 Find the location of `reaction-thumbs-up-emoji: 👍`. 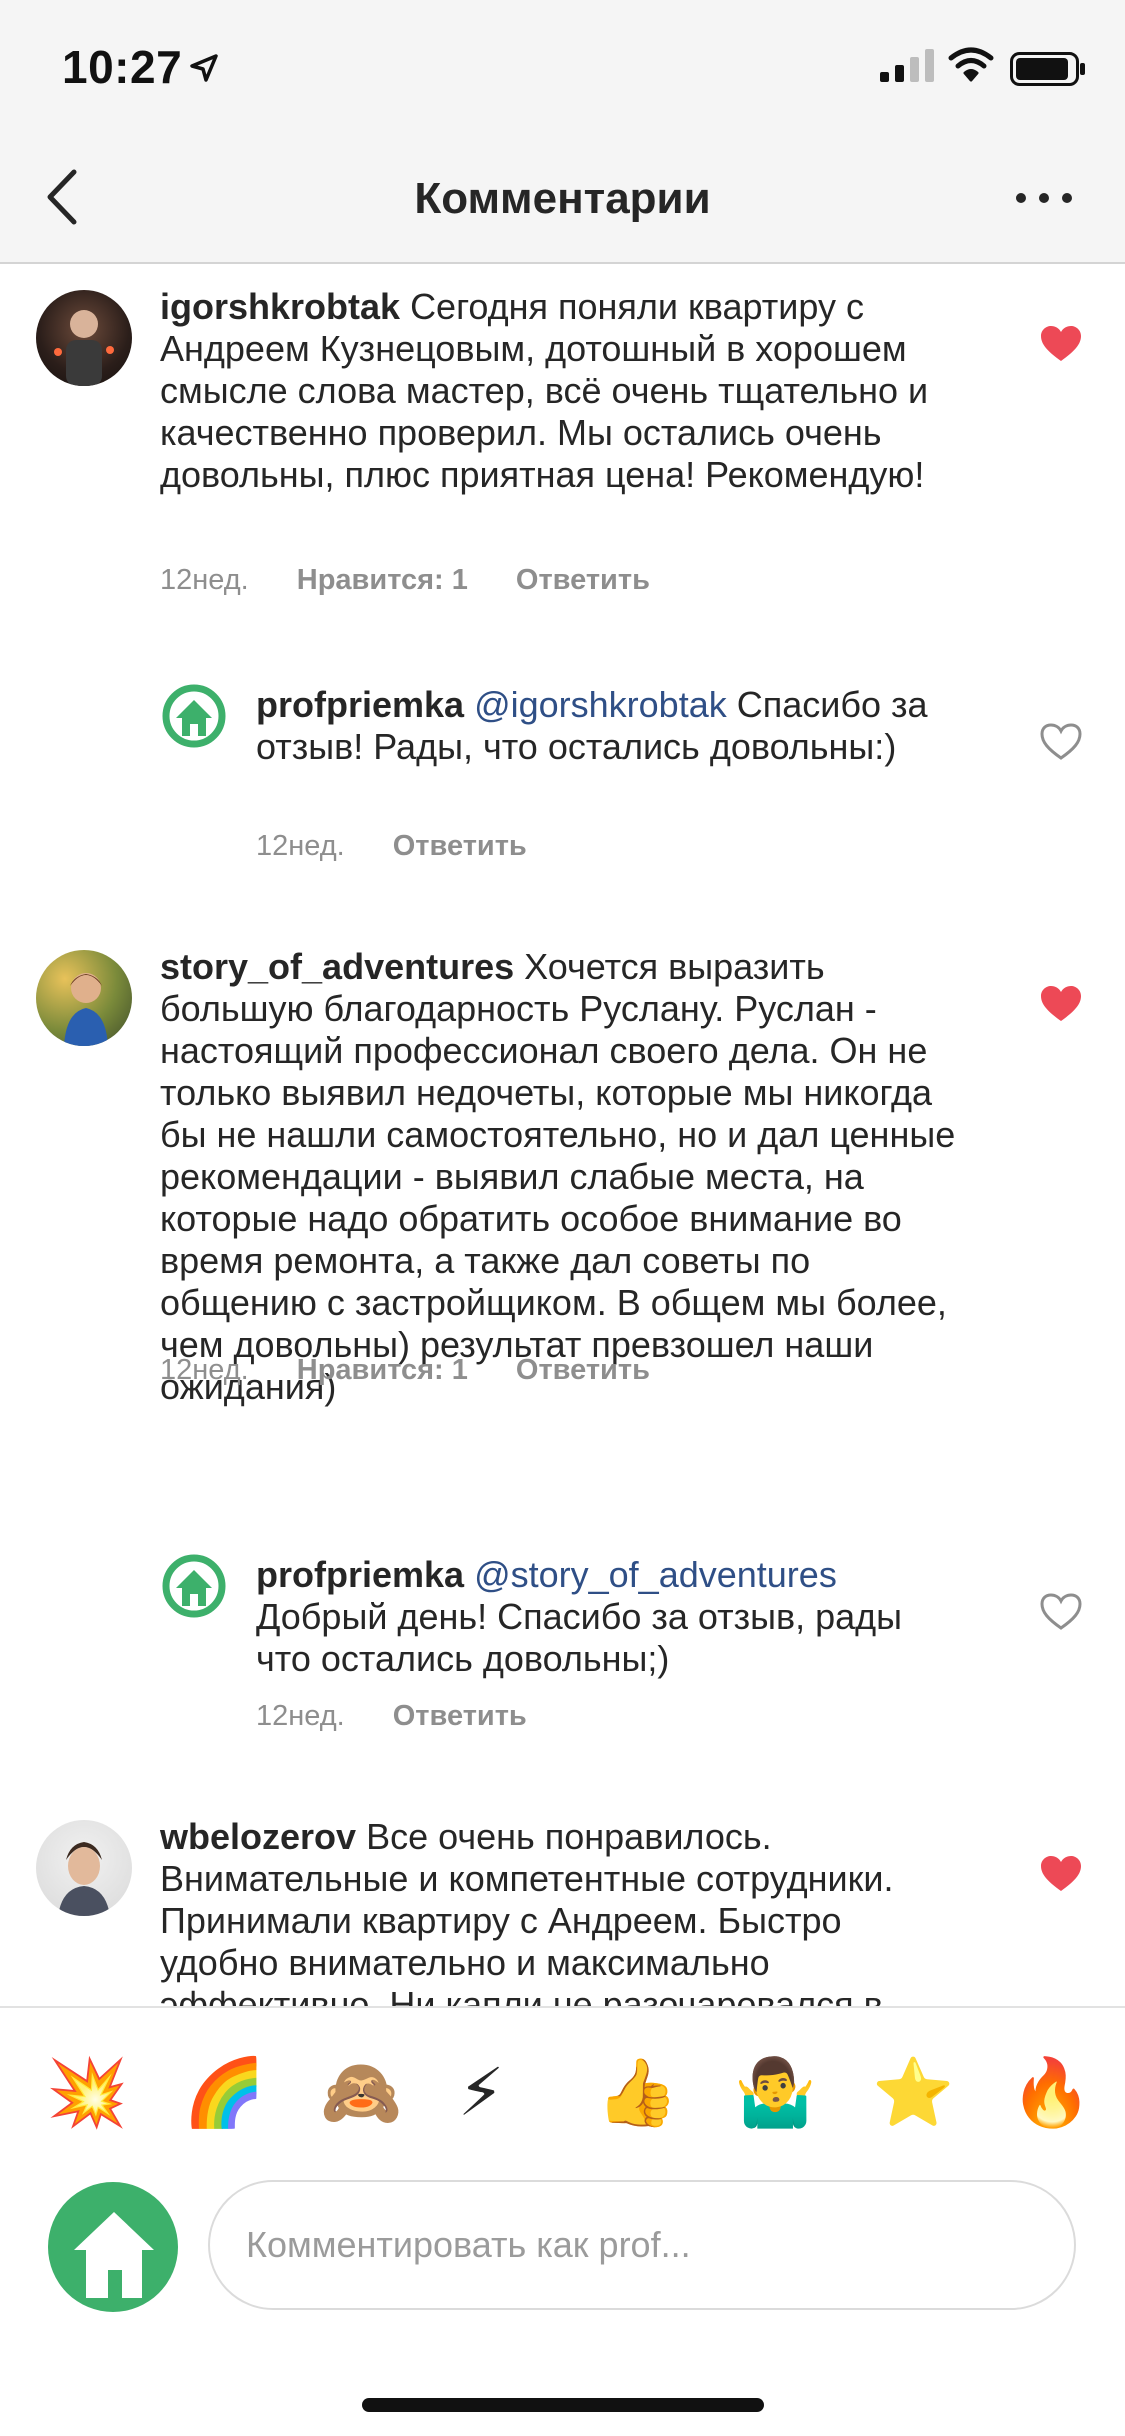

reaction-thumbs-up-emoji: 👍 is located at coordinates (637, 2093).